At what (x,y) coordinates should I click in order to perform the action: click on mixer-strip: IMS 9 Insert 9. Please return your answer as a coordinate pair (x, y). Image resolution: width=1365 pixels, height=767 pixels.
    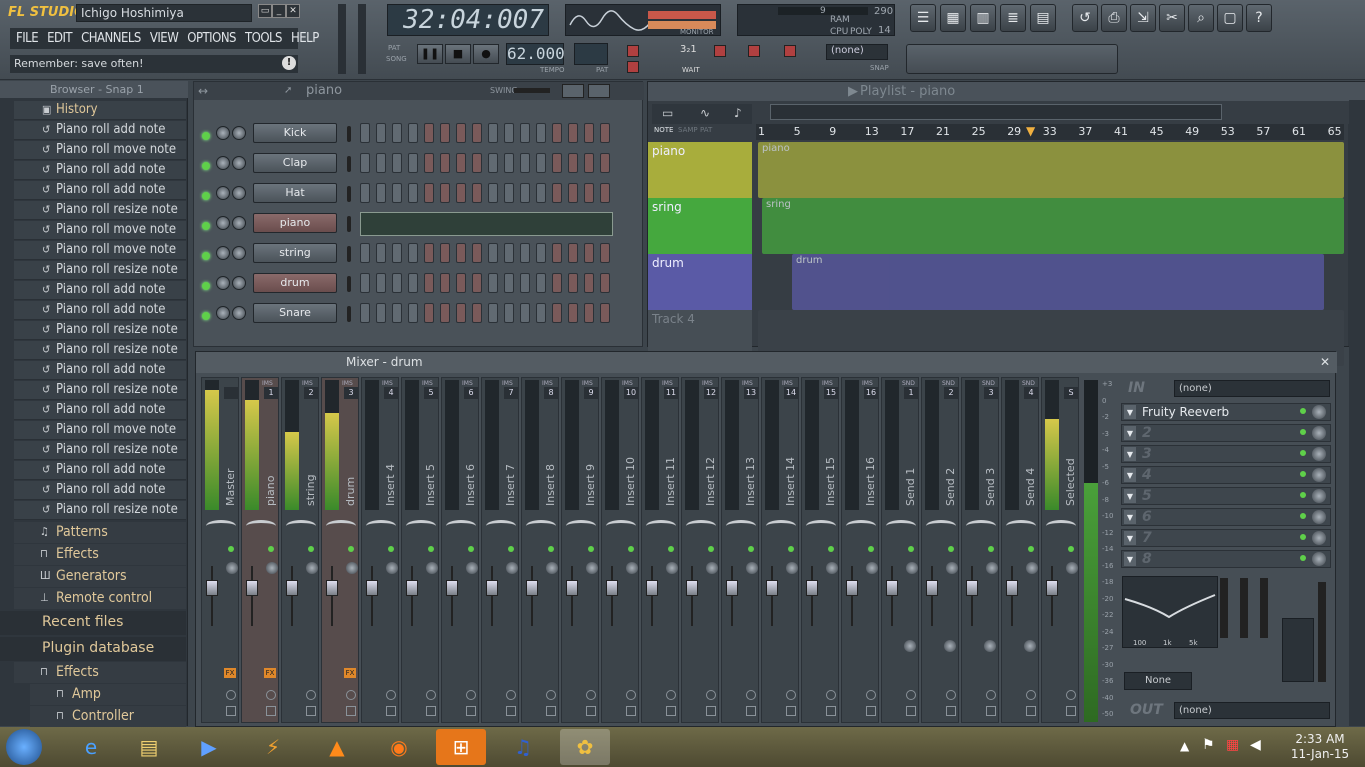
    Looking at the image, I should click on (580, 550).